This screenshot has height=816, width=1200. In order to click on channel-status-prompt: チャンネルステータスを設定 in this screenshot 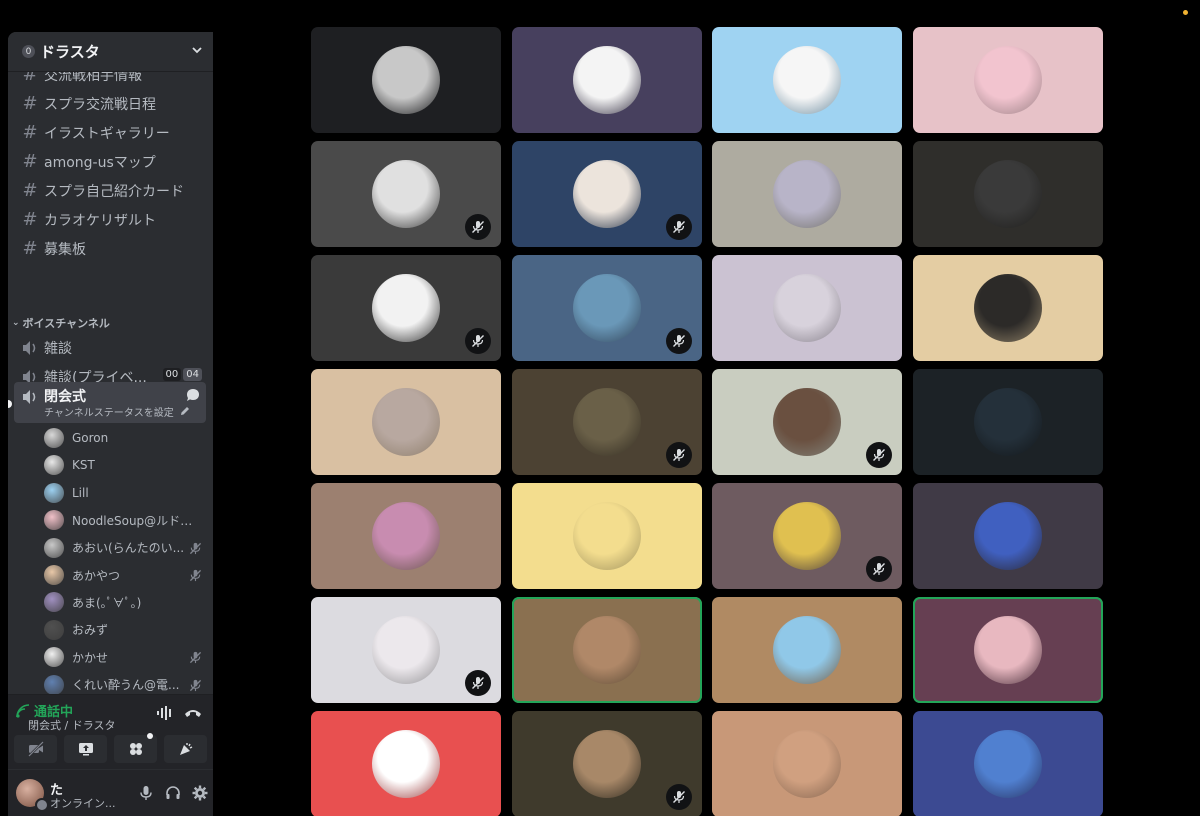, I will do `click(109, 411)`.